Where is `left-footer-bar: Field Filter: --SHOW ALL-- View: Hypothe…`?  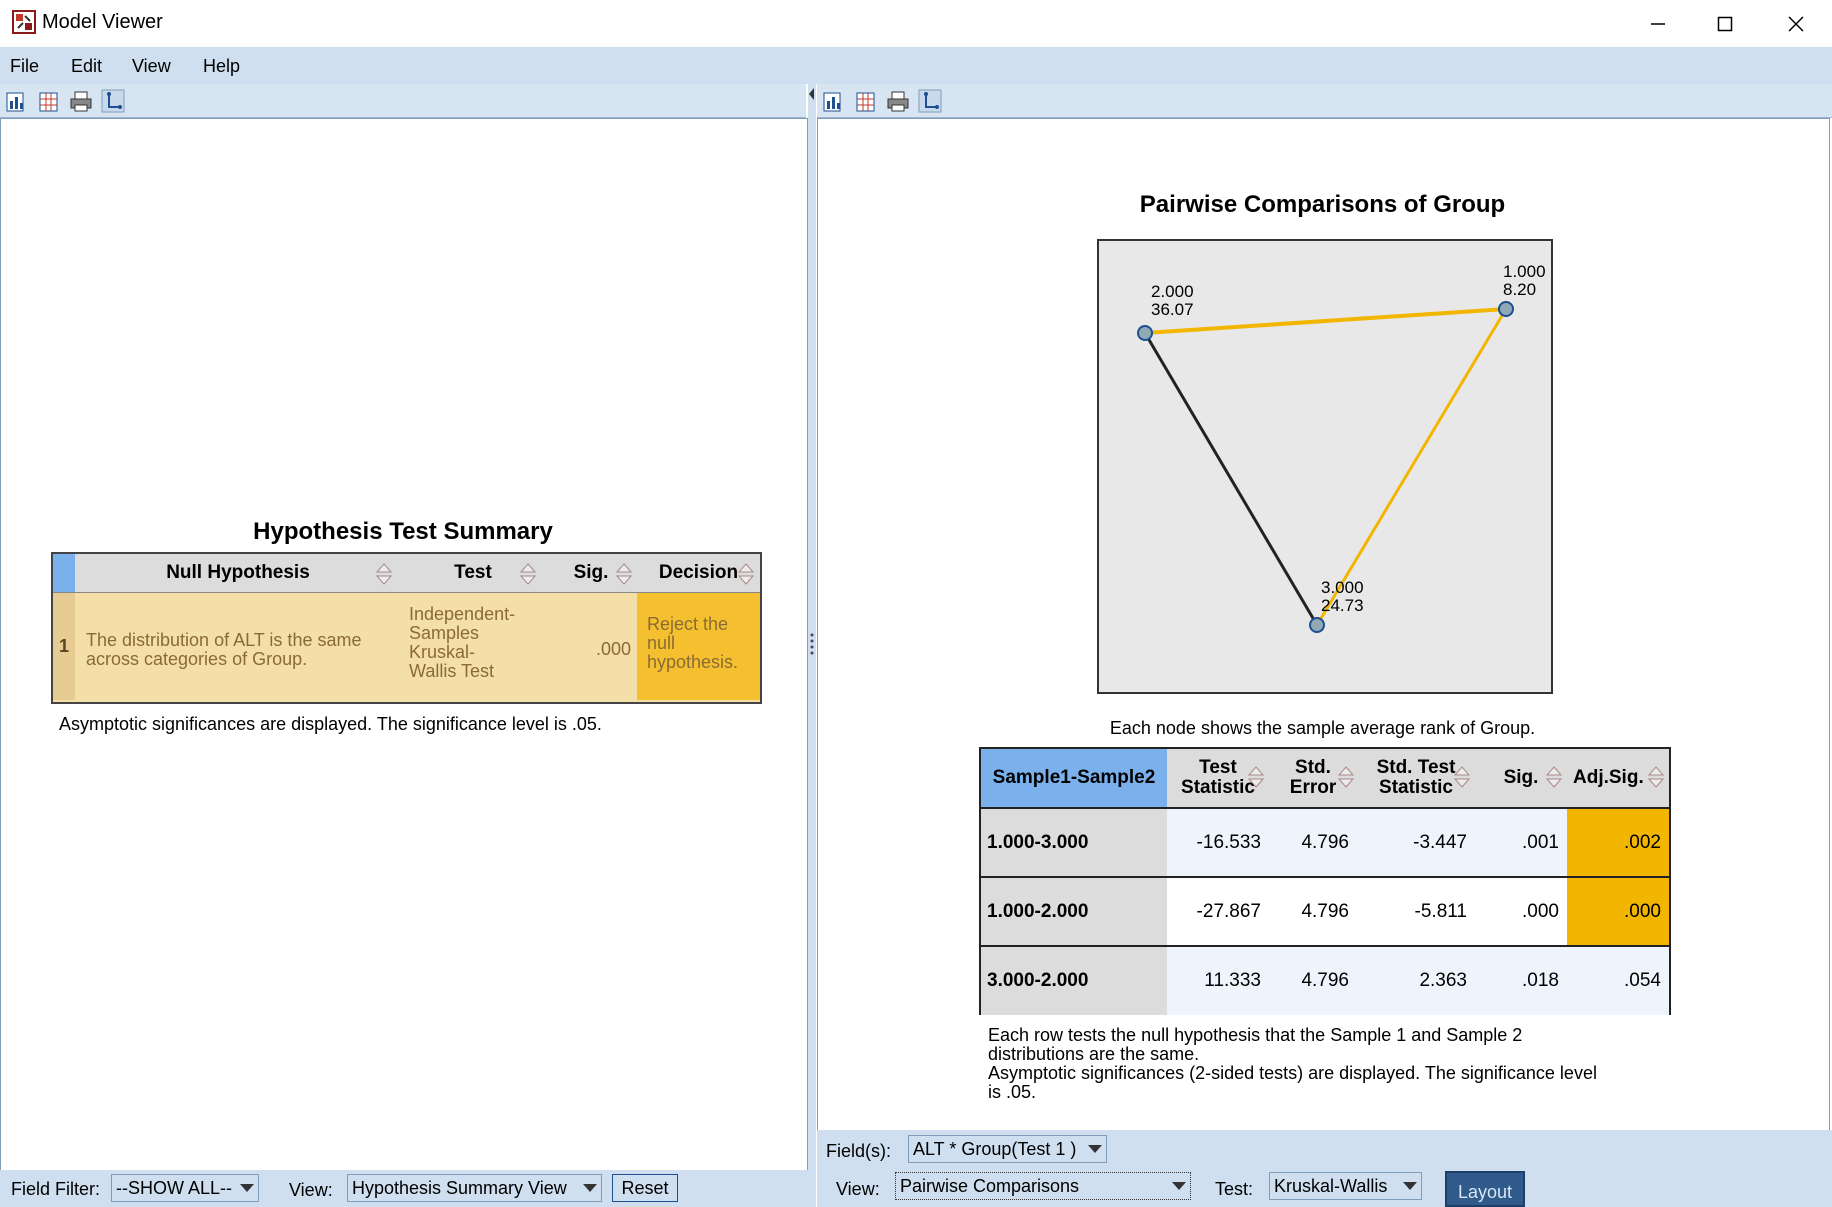 left-footer-bar: Field Filter: --SHOW ALL-- View: Hypothe… is located at coordinates (404, 1188).